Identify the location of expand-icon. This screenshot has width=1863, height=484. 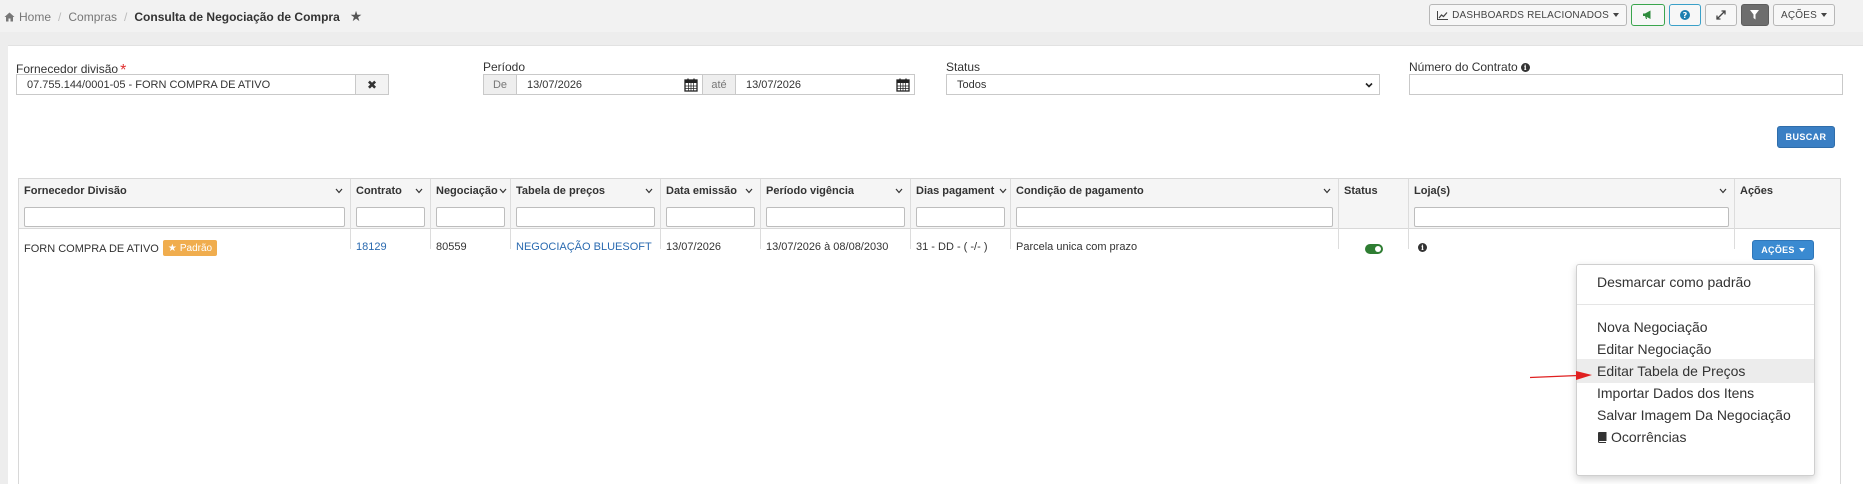
(1721, 15).